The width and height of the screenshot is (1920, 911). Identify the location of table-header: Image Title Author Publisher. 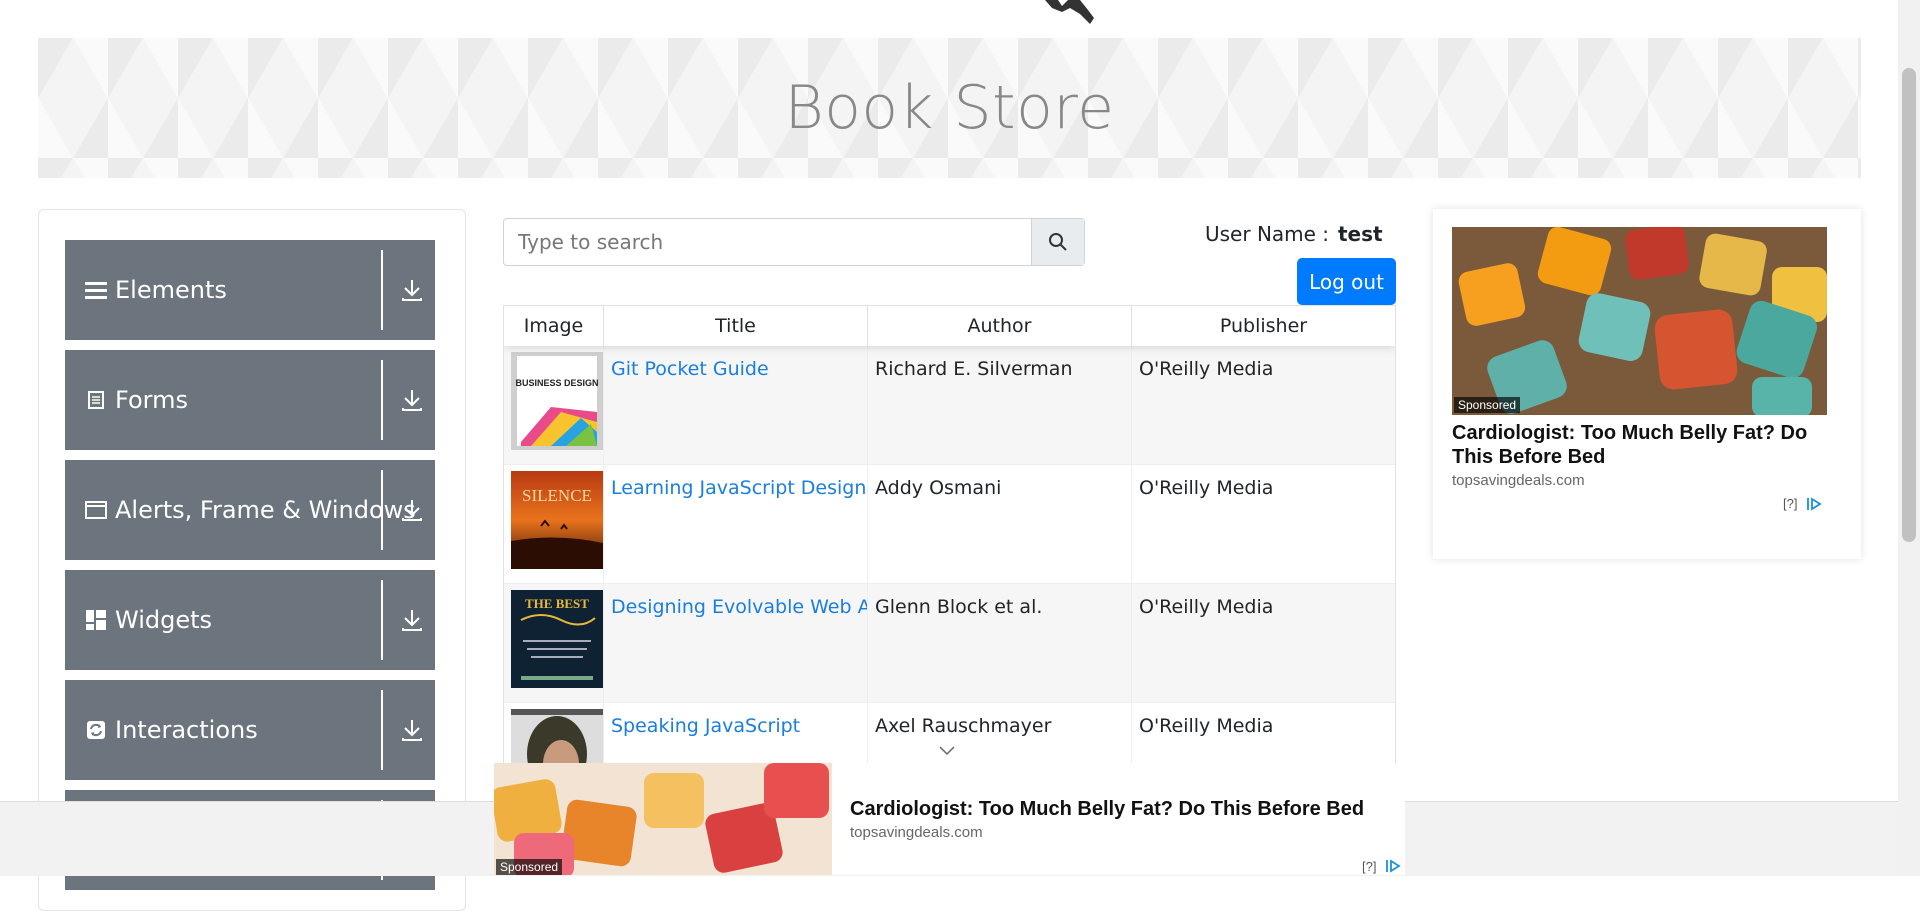
(949, 326).